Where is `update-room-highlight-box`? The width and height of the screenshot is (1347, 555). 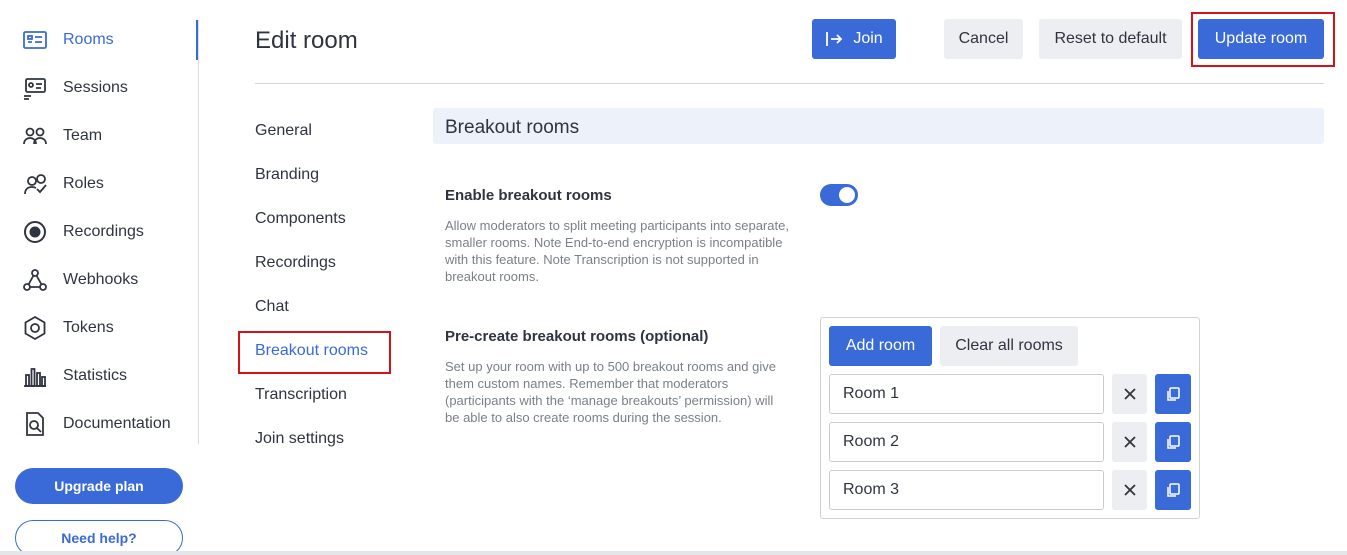
update-room-highlight-box is located at coordinates (1263, 39).